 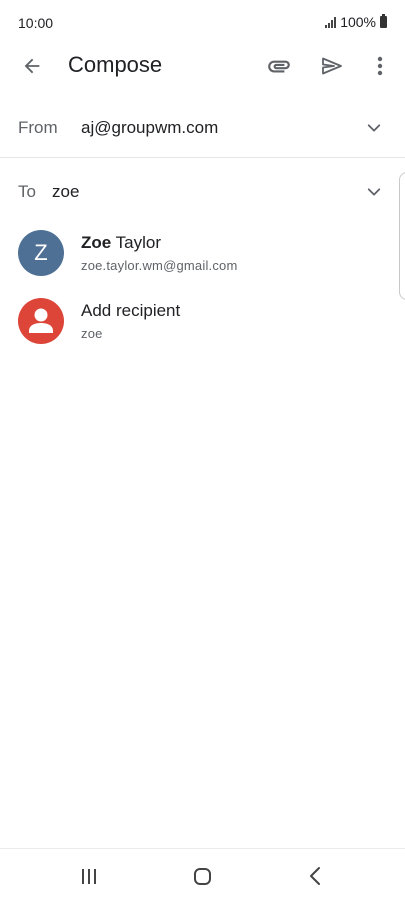 I want to click on contact-email: zoe.taylor.wm@gmail.com, so click(x=159, y=265).